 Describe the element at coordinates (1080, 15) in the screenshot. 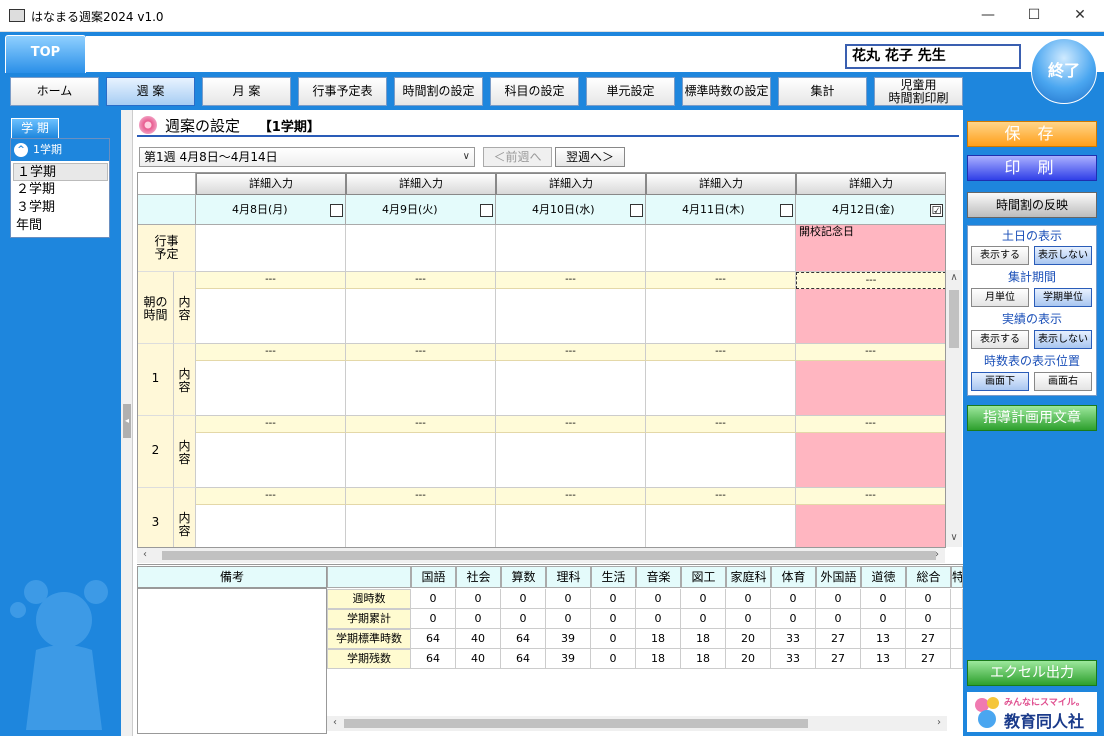

I see `close-button: ✕` at that location.